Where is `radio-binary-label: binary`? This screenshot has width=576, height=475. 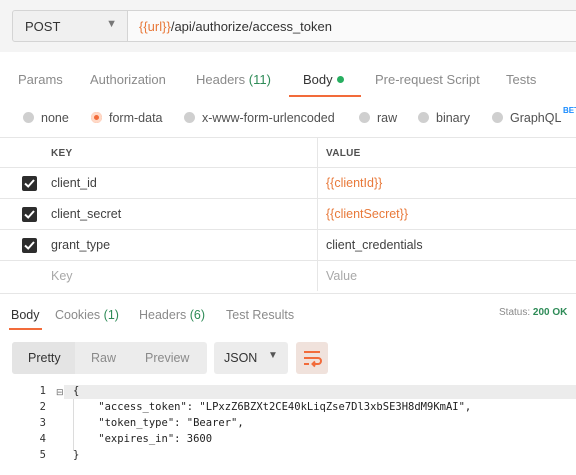
radio-binary-label: binary is located at coordinates (453, 118).